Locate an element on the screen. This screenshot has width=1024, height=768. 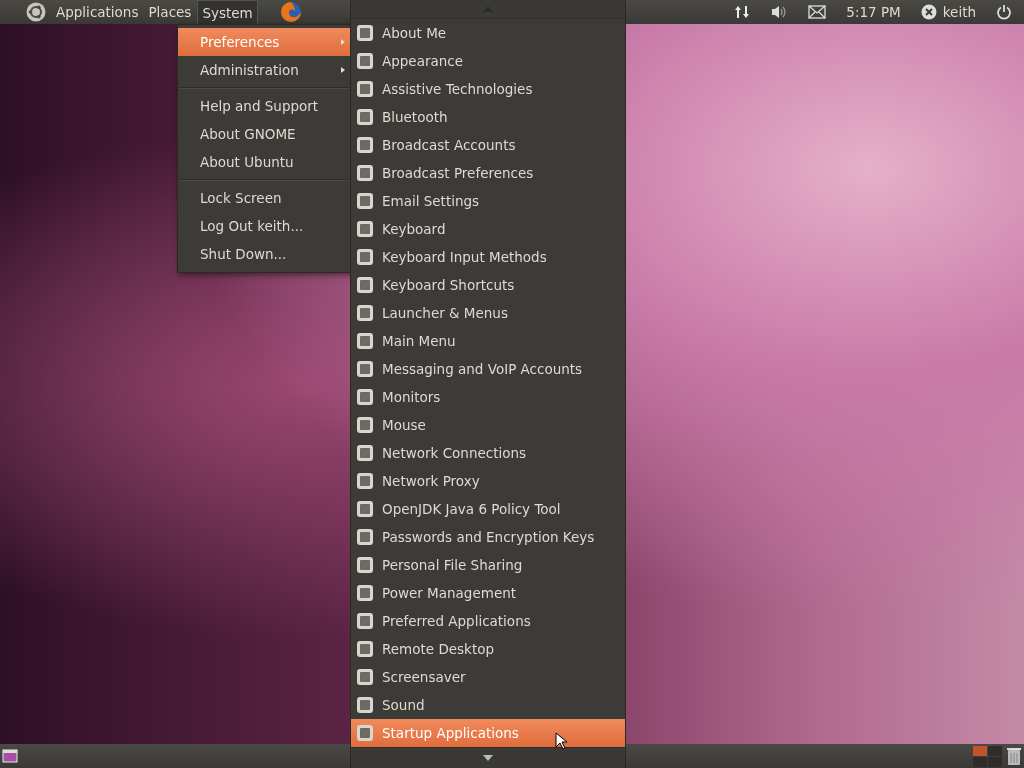
menu-item: Passwords and Encryption Keys is located at coordinates (488, 537).